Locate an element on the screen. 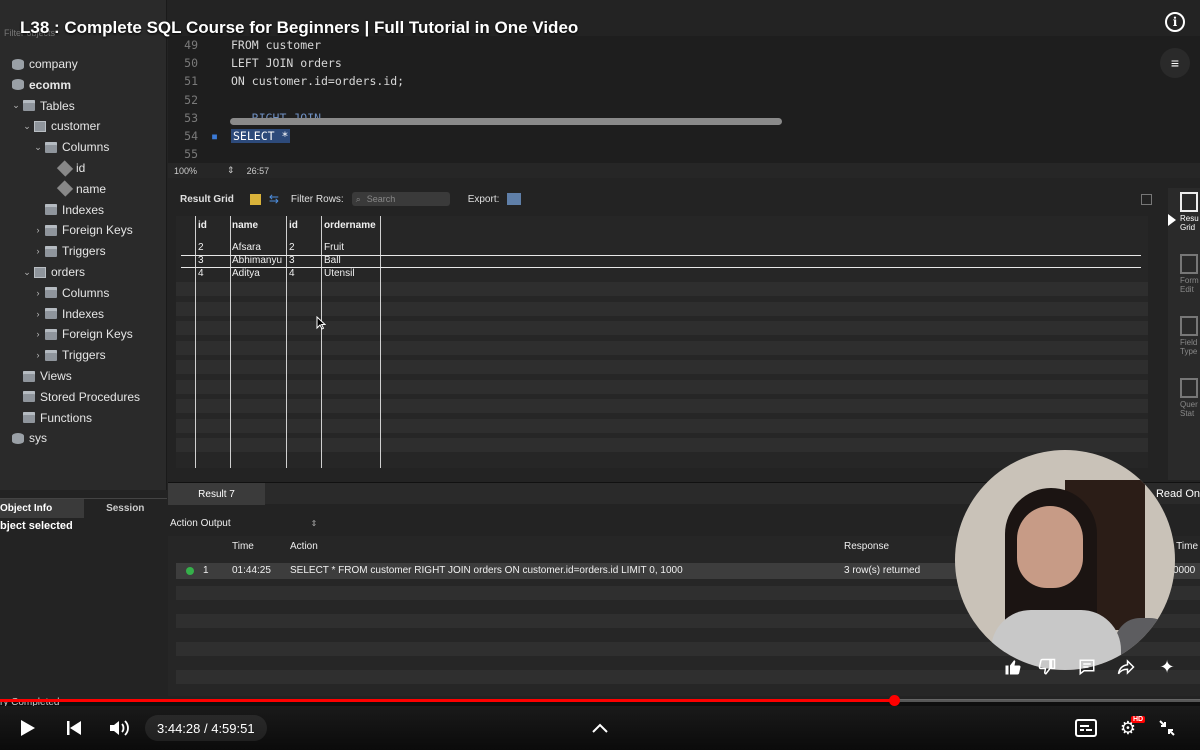  table-icon is located at coordinates (40, 272).